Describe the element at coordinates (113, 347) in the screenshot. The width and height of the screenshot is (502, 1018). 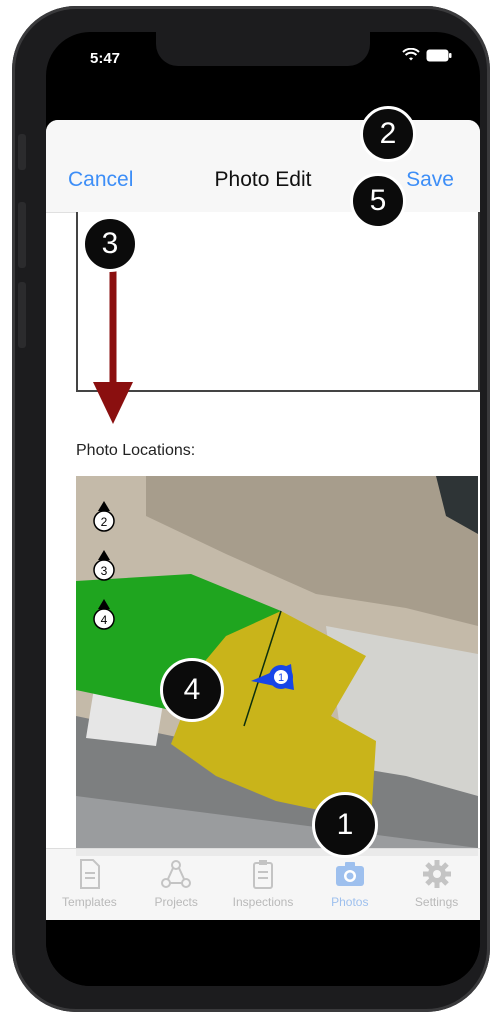
I see `annotation-arrow` at that location.